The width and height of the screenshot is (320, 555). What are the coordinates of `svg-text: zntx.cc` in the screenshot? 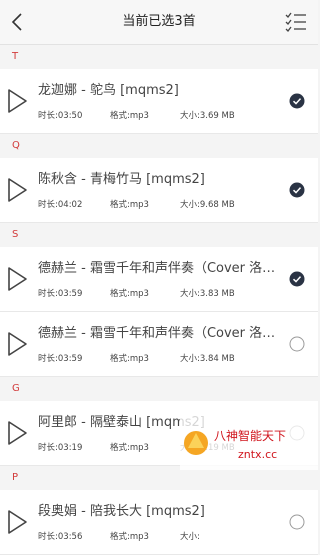 It's located at (257, 454).